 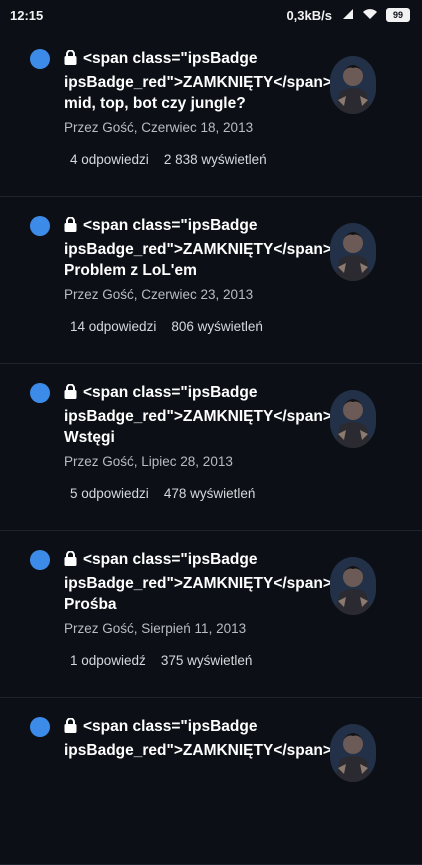 I want to click on signal-icon, so click(x=347, y=15).